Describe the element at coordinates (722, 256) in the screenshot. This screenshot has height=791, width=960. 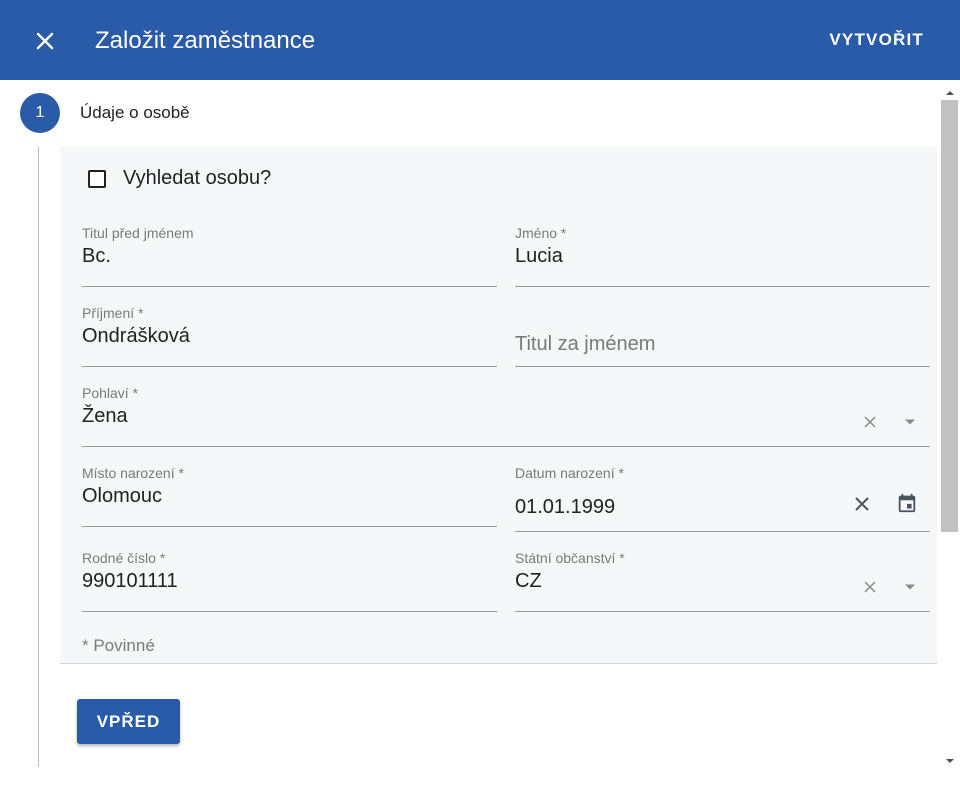
I see `first-name-field: Jméno * Lucia` at that location.